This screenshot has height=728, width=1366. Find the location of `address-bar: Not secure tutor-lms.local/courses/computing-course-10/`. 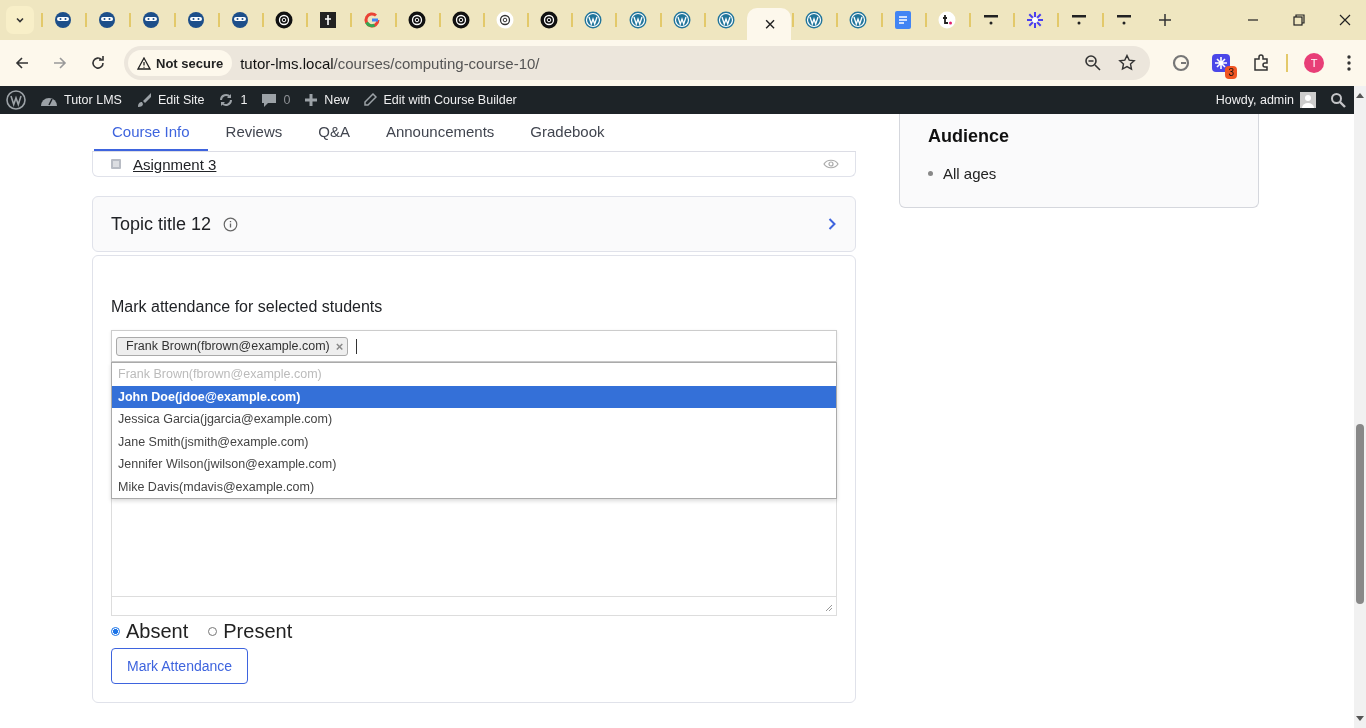

address-bar: Not secure tutor-lms.local/courses/computing-course-10/ is located at coordinates (637, 63).